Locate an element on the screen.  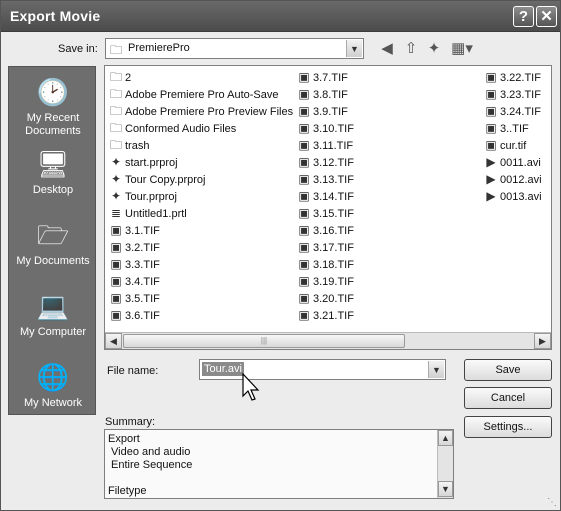
file-item: ✦ Tour Copy.prproj is located at coordinates (200, 179).